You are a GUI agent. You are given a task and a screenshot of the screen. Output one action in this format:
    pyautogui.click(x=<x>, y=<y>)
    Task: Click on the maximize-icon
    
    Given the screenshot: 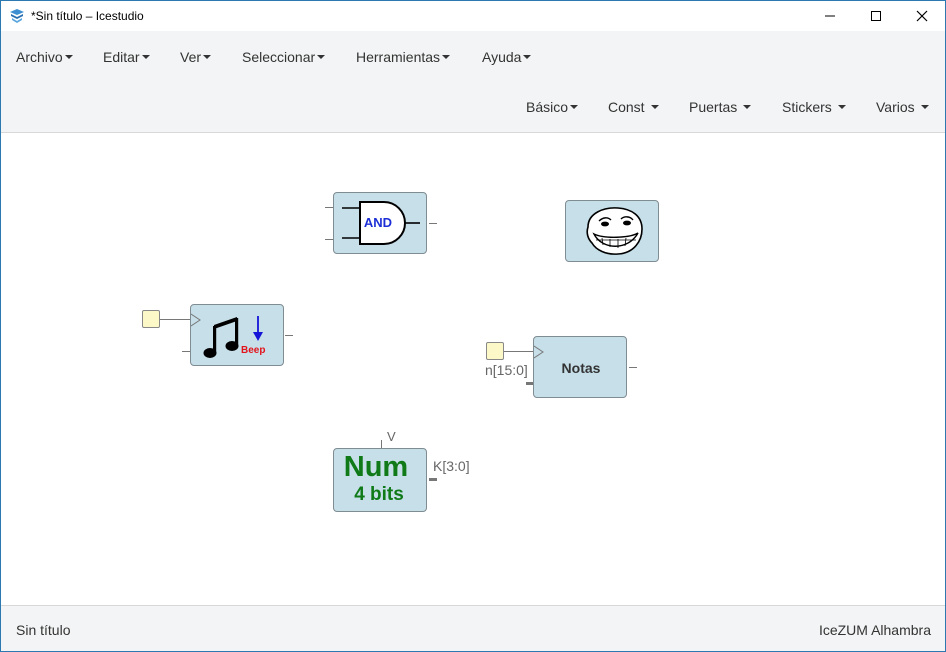 What is the action you would take?
    pyautogui.click(x=876, y=16)
    